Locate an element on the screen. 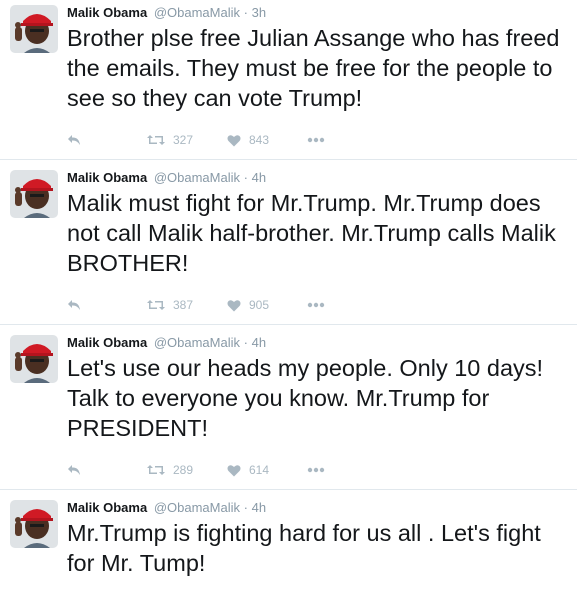  like-count: 905 is located at coordinates (259, 305).